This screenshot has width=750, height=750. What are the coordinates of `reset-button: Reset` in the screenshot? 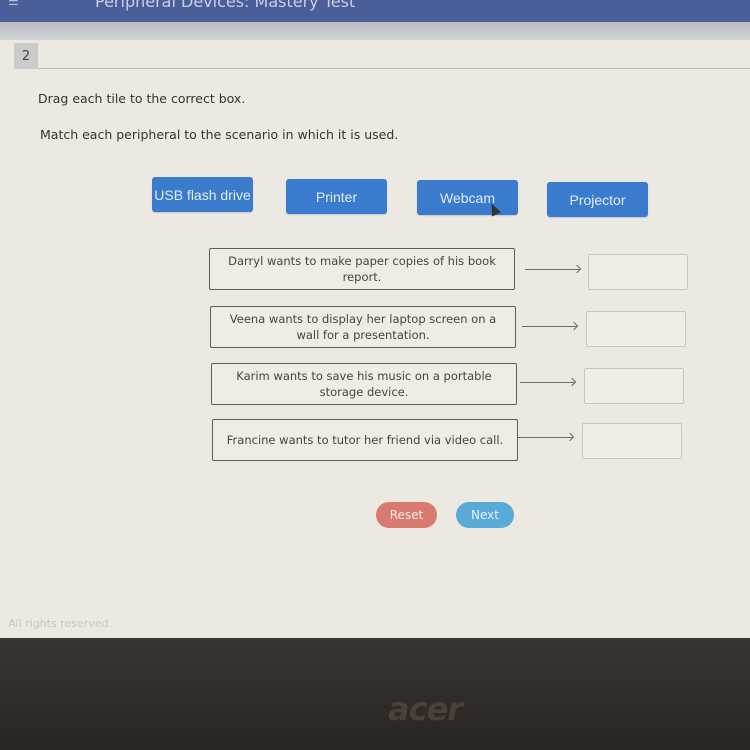 It's located at (406, 515).